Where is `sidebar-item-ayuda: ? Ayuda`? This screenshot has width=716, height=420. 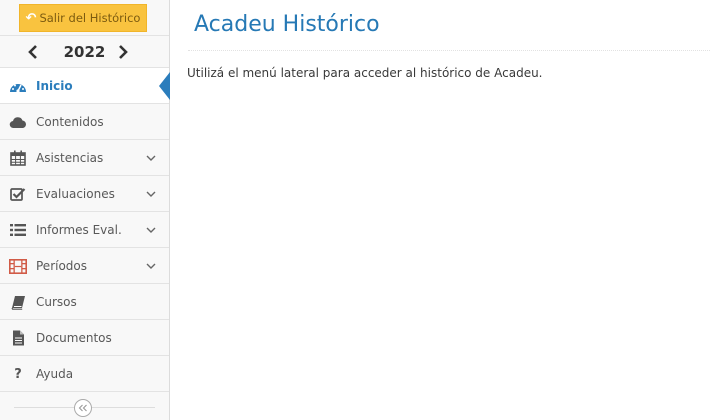 sidebar-item-ayuda: ? Ayuda is located at coordinates (84, 374).